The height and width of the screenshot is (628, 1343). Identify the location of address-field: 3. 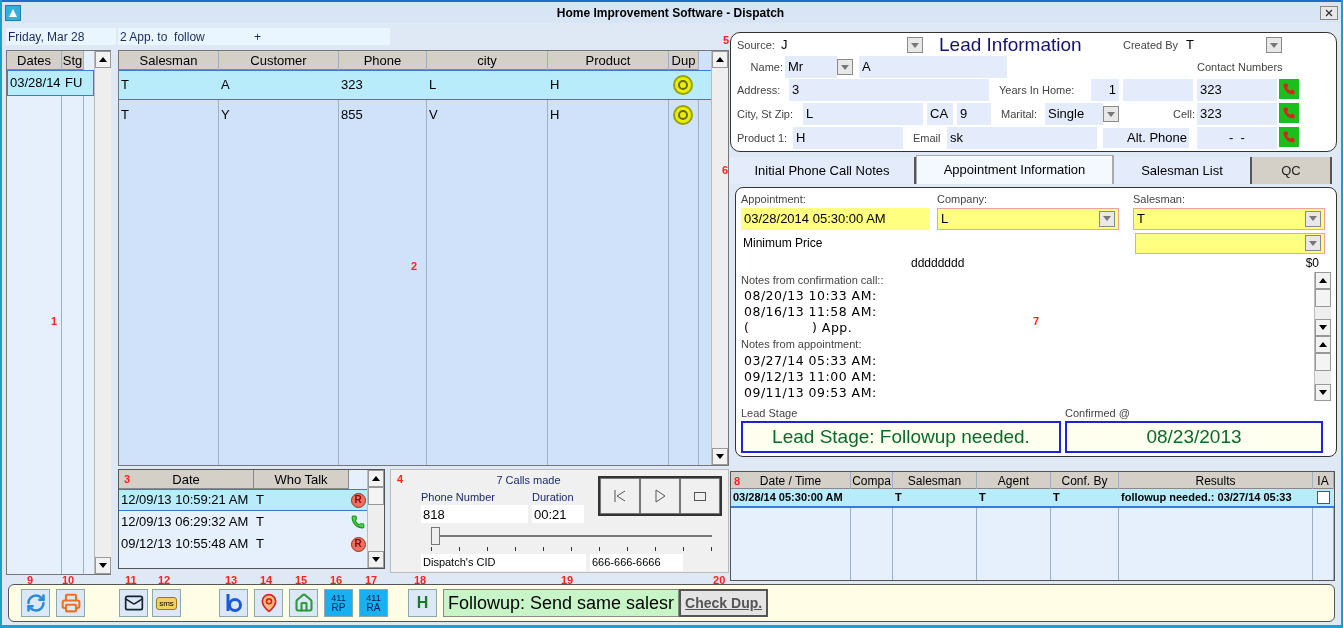
(889, 90).